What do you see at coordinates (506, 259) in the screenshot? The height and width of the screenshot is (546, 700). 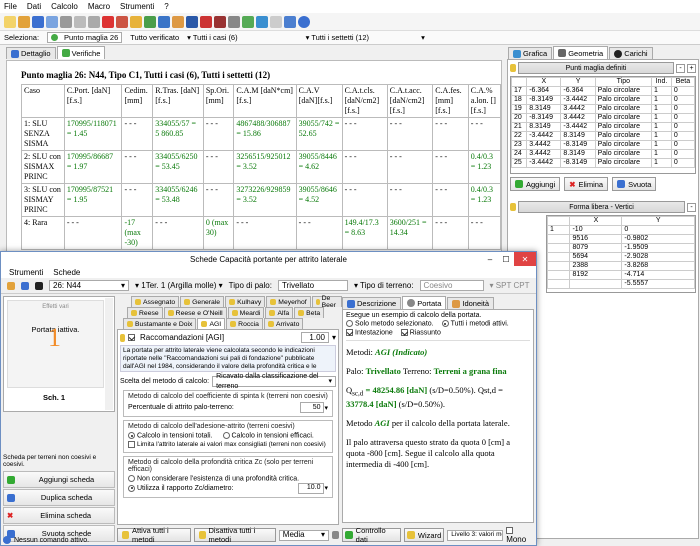 I see `maximize-button: ☐` at bounding box center [506, 259].